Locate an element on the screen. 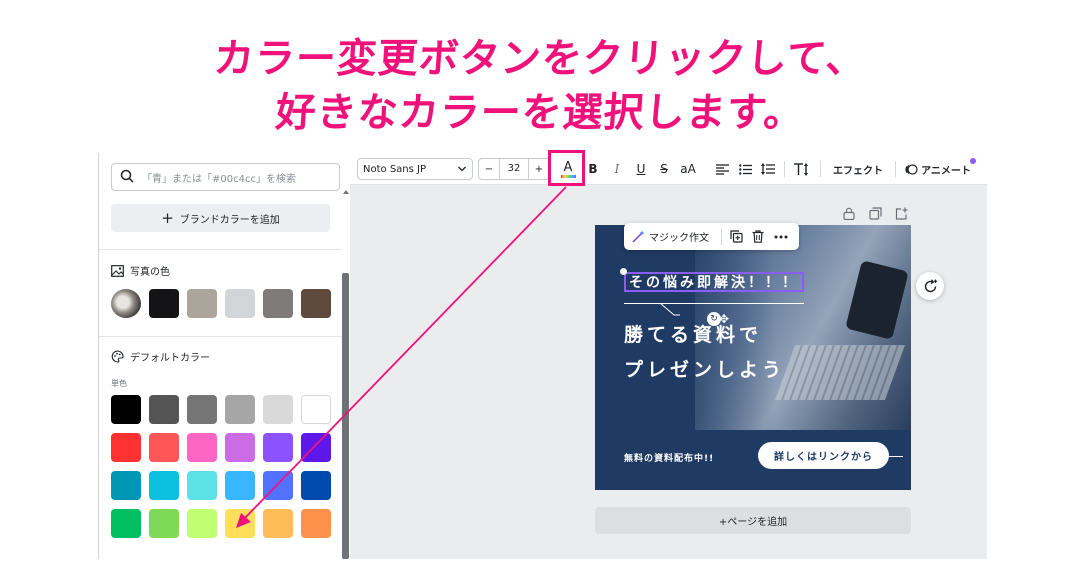 This screenshot has height=579, width=1081. trash-icon is located at coordinates (758, 236).